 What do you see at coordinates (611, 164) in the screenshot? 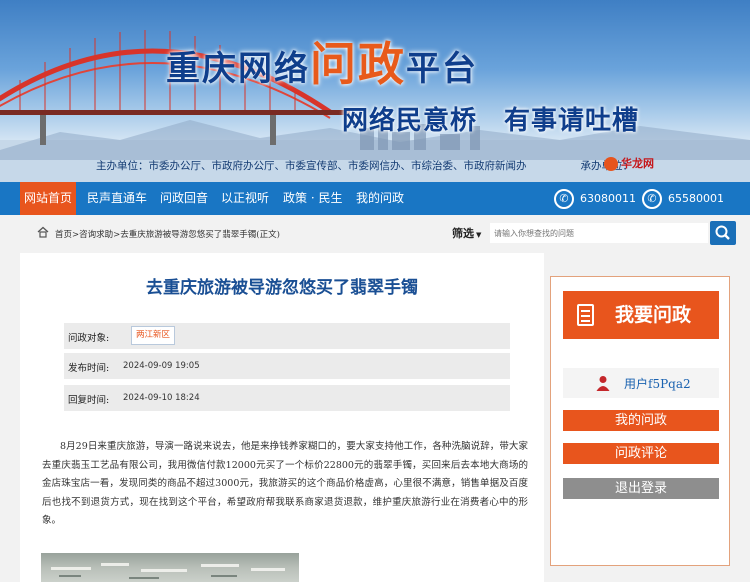
I see `hualong-logo-icon` at bounding box center [611, 164].